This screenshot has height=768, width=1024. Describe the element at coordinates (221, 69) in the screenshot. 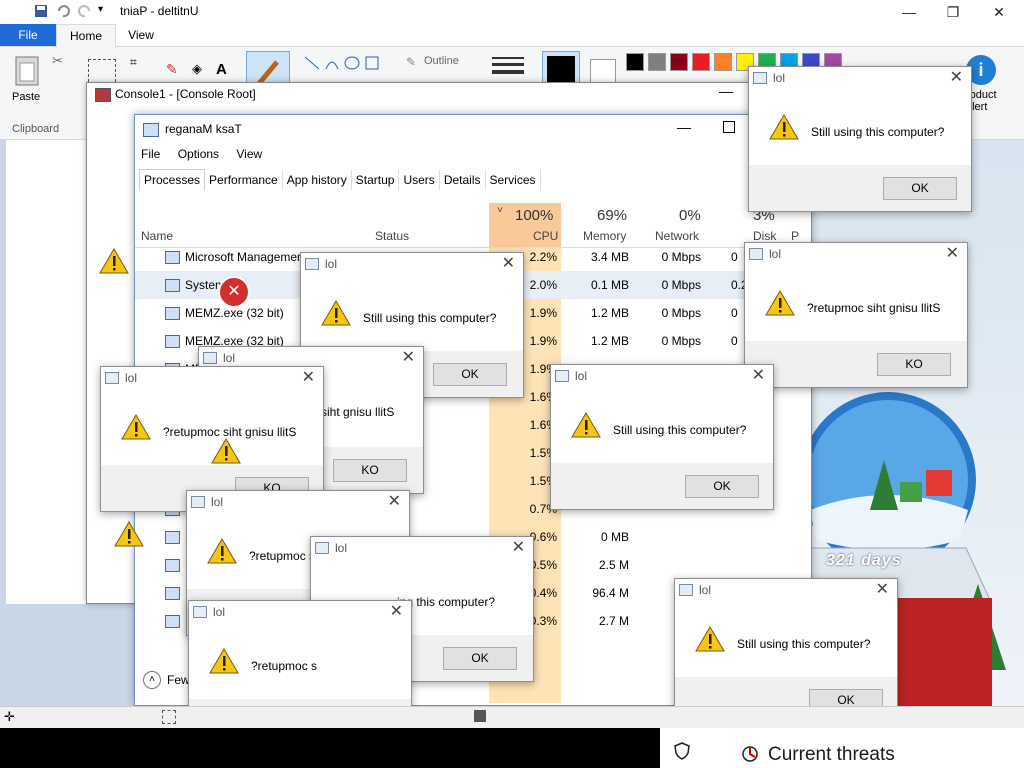

I see `text-icon: A` at that location.